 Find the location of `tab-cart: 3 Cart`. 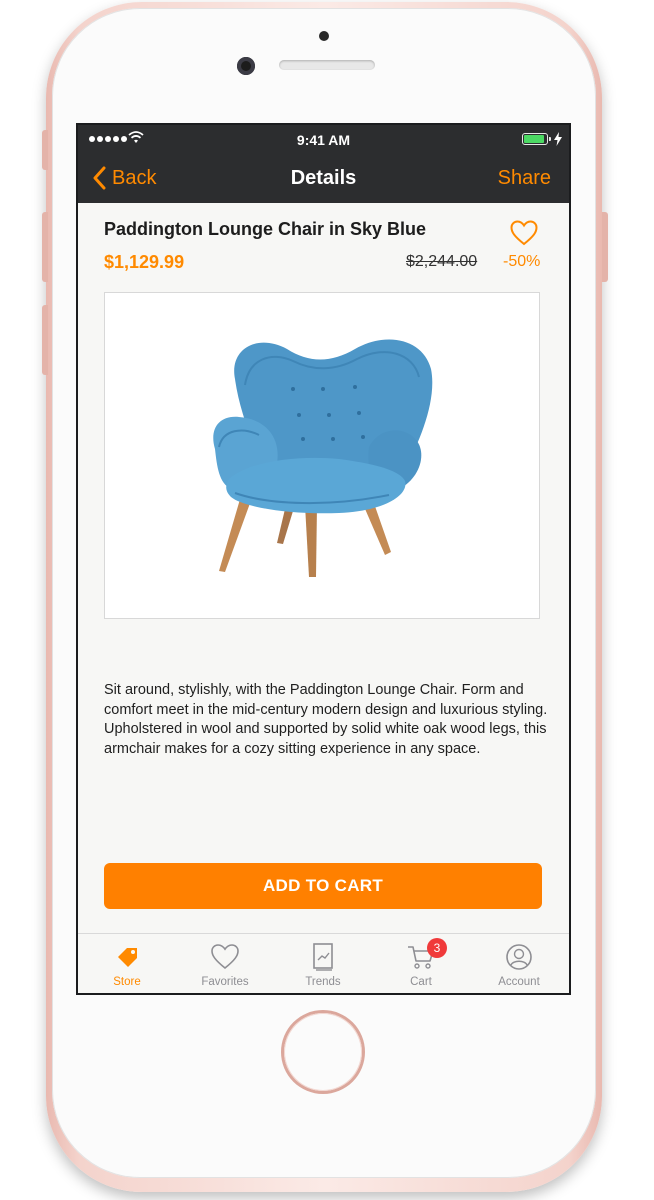

tab-cart: 3 Cart is located at coordinates (421, 963).